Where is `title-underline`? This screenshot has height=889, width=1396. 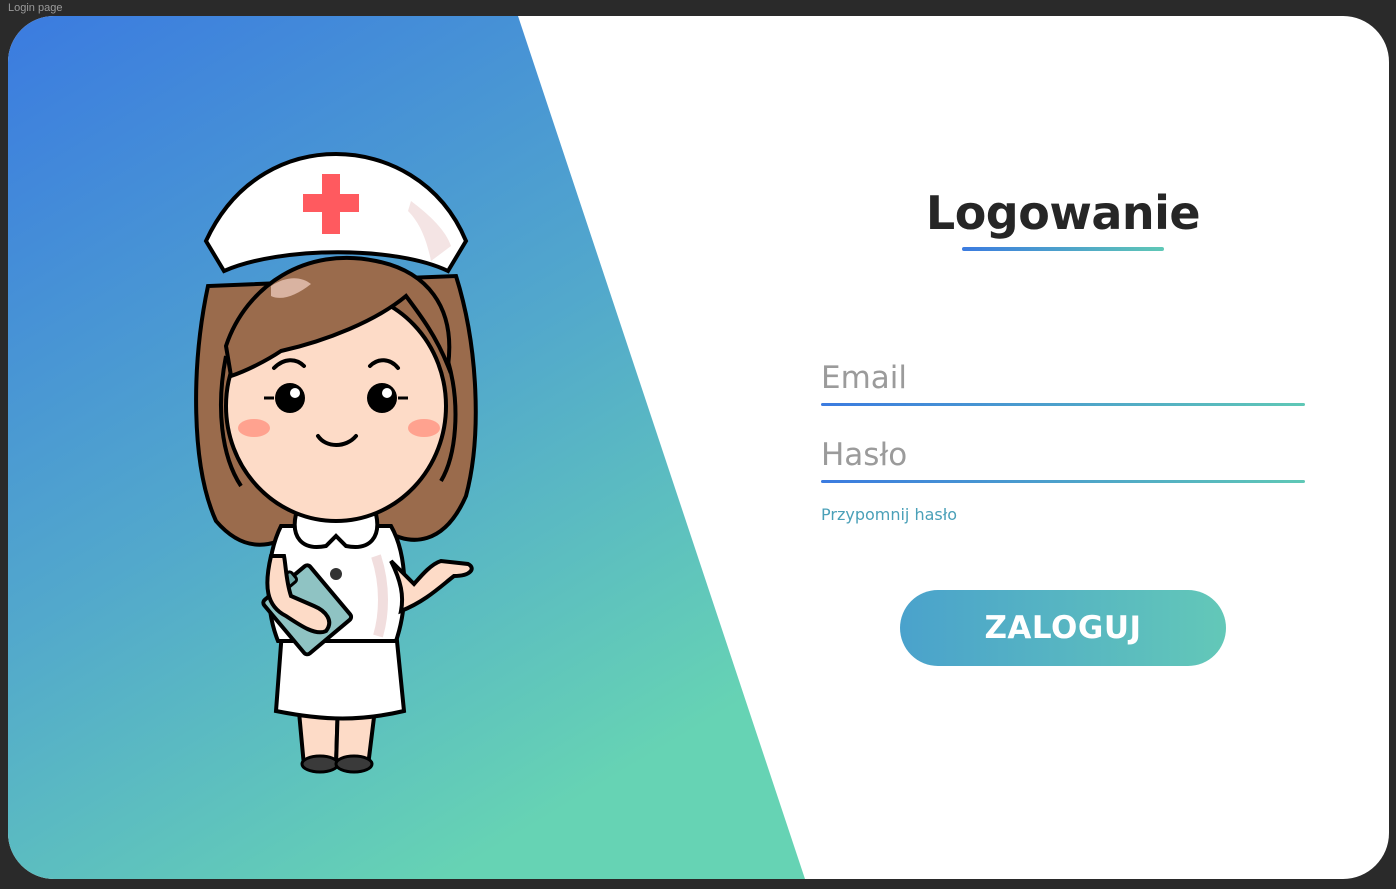
title-underline is located at coordinates (1063, 249).